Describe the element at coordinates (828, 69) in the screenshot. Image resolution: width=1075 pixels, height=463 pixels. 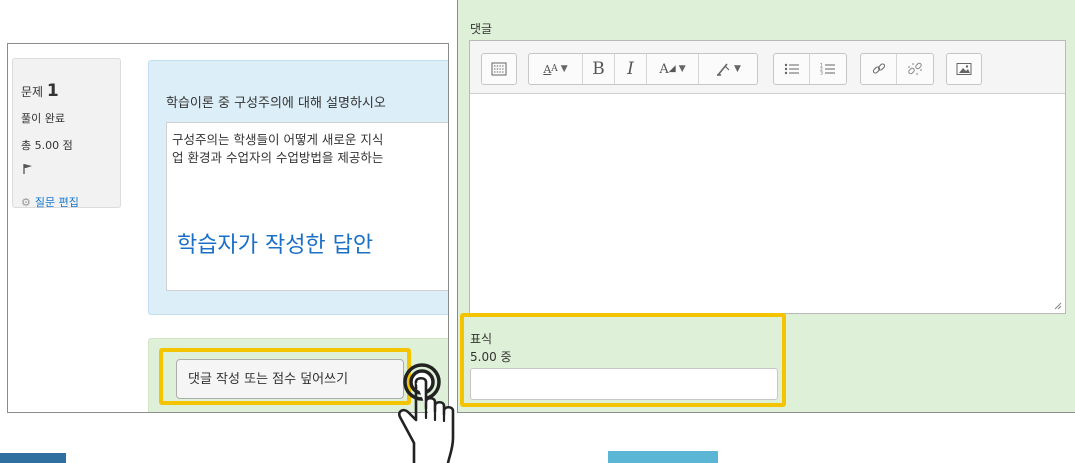
I see `ordered-list-icon: 123` at that location.